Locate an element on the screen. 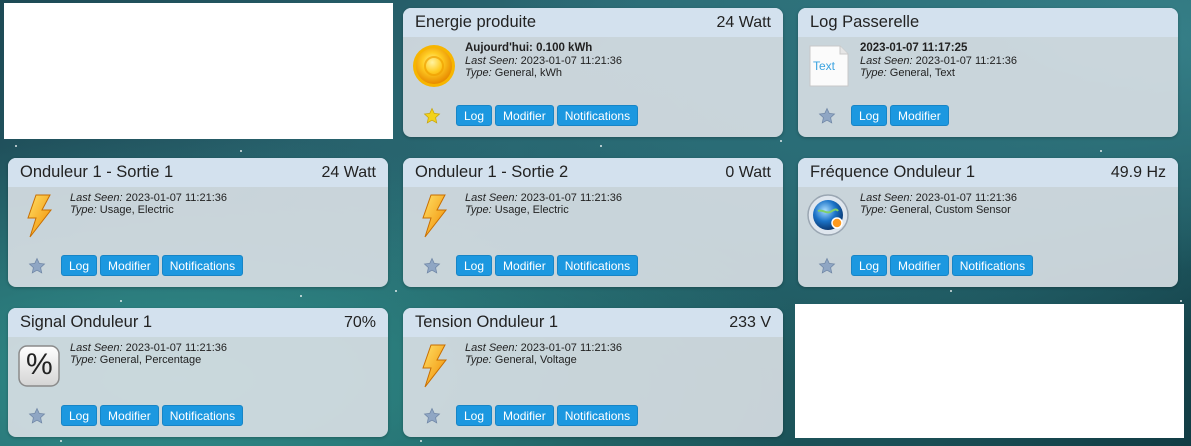 The image size is (1191, 446). card-title: Onduleur 1 - Sortie 1 is located at coordinates (97, 172).